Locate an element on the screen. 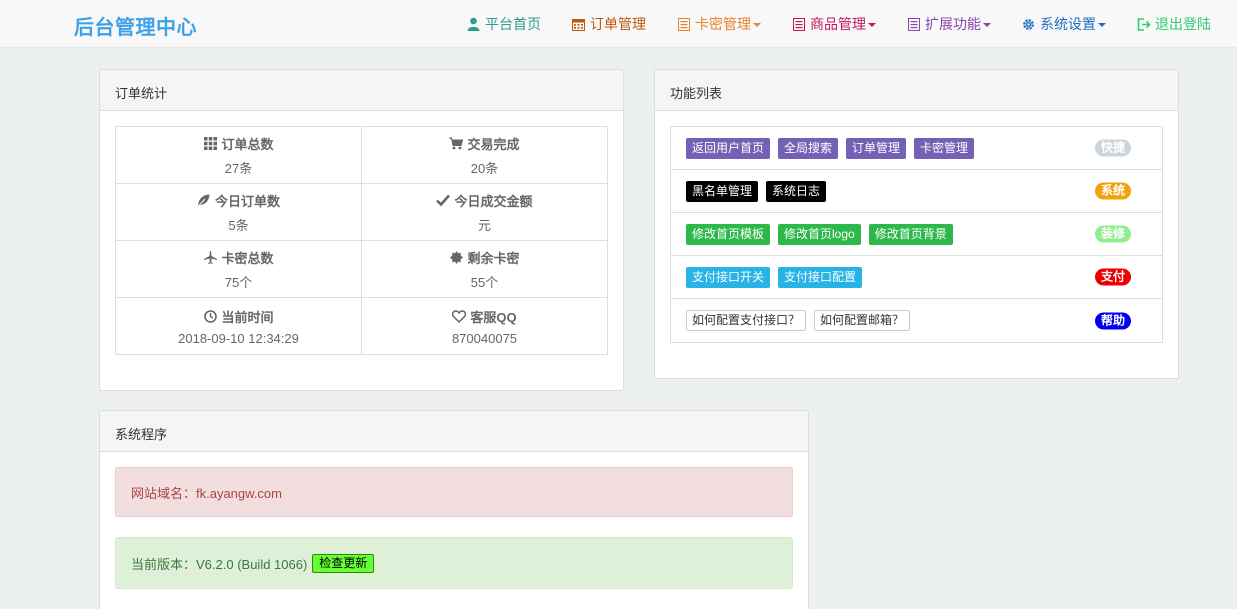 This screenshot has width=1237, height=609. stat-cell: 客服QQ 870040075 is located at coordinates (484, 326).